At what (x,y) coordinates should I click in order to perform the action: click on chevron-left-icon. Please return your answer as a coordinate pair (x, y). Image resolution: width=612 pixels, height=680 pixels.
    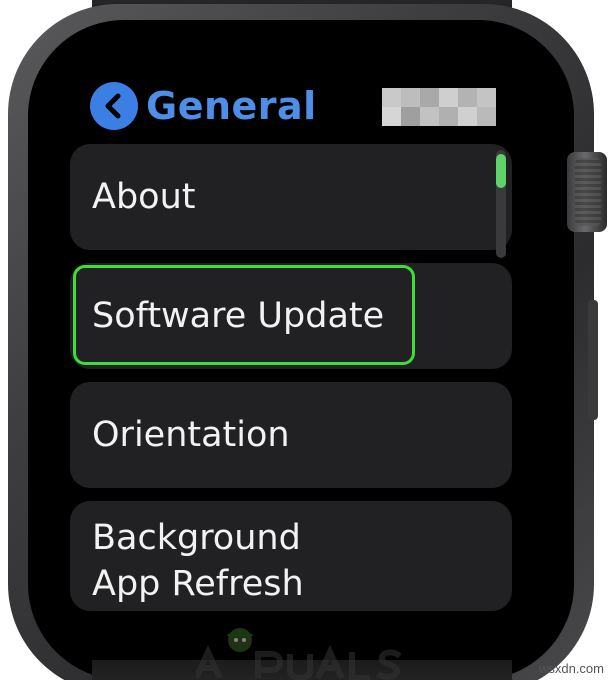
    Looking at the image, I should click on (113, 106).